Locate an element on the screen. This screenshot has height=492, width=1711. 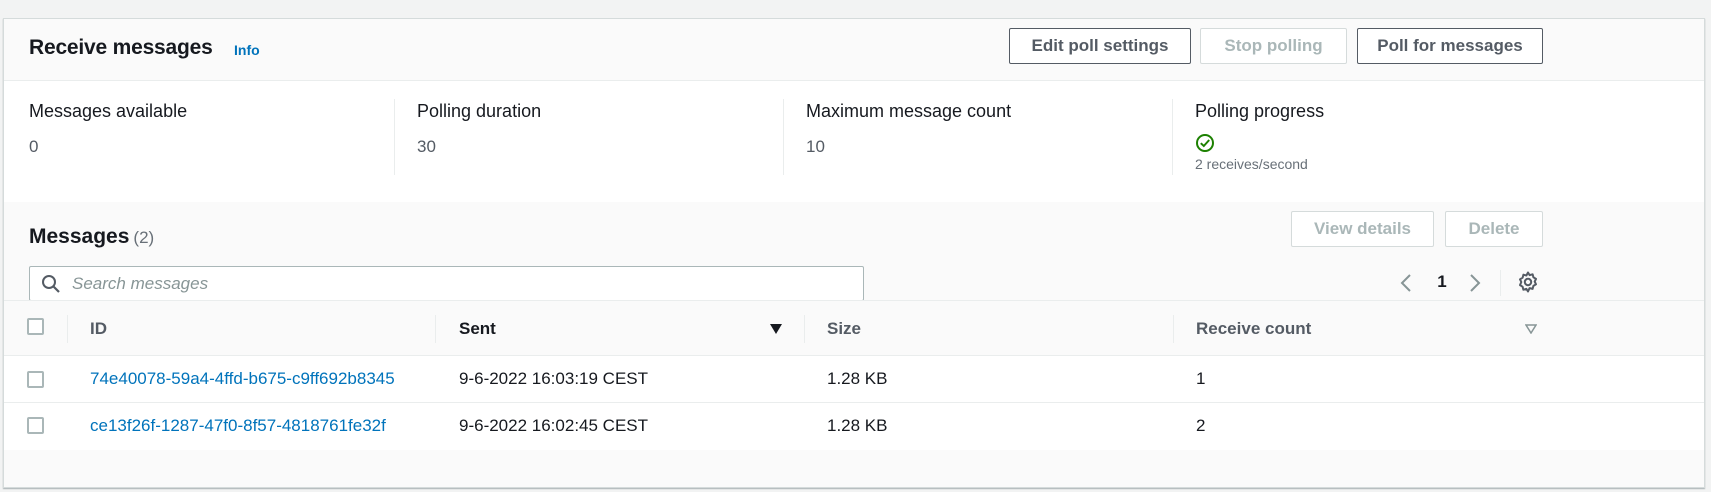
stat-label: Messages available is located at coordinates (108, 111).